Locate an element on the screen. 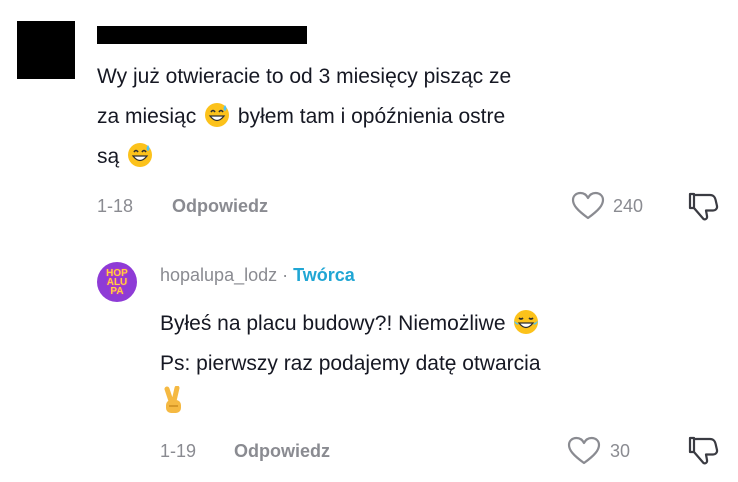 This screenshot has width=738, height=482. avatar-logo-text: HOPALUPA is located at coordinates (117, 282).